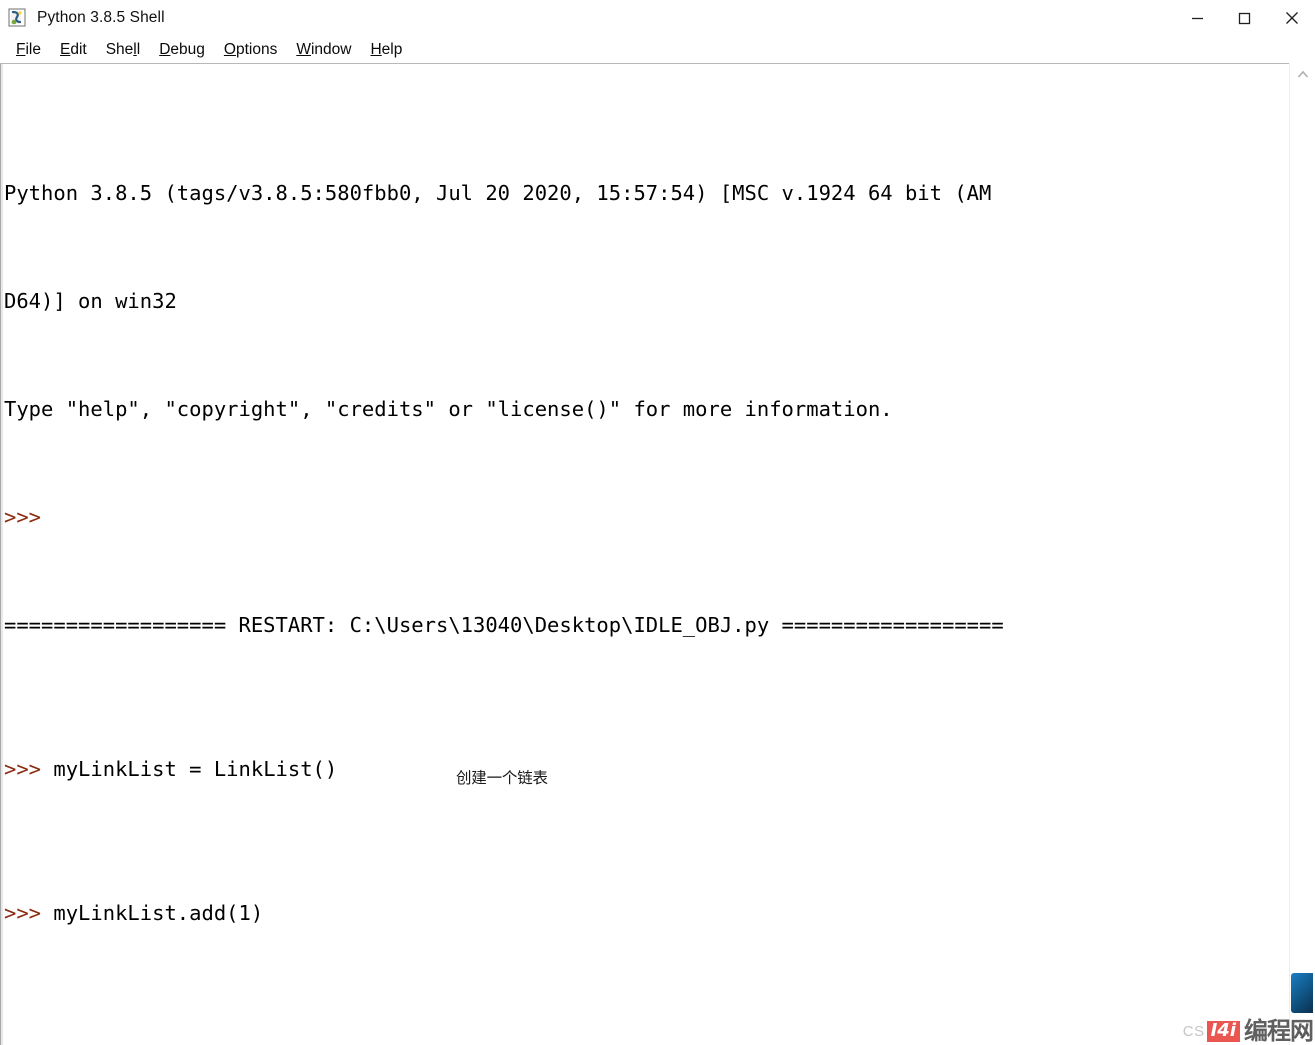 The image size is (1315, 1045). What do you see at coordinates (645, 1042) in the screenshot?
I see `command-line: >>> myLinkList.add(2)添加值为1、2、3的三个节点` at bounding box center [645, 1042].